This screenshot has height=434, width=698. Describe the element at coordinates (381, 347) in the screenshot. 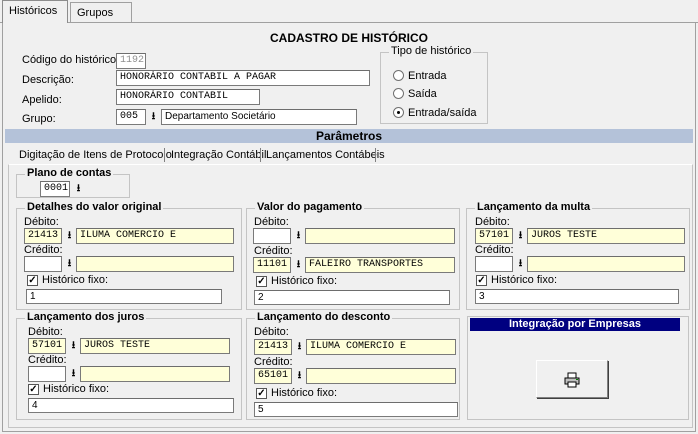

I see `desconto-debito-name: ILUMA COMERCIO E` at that location.